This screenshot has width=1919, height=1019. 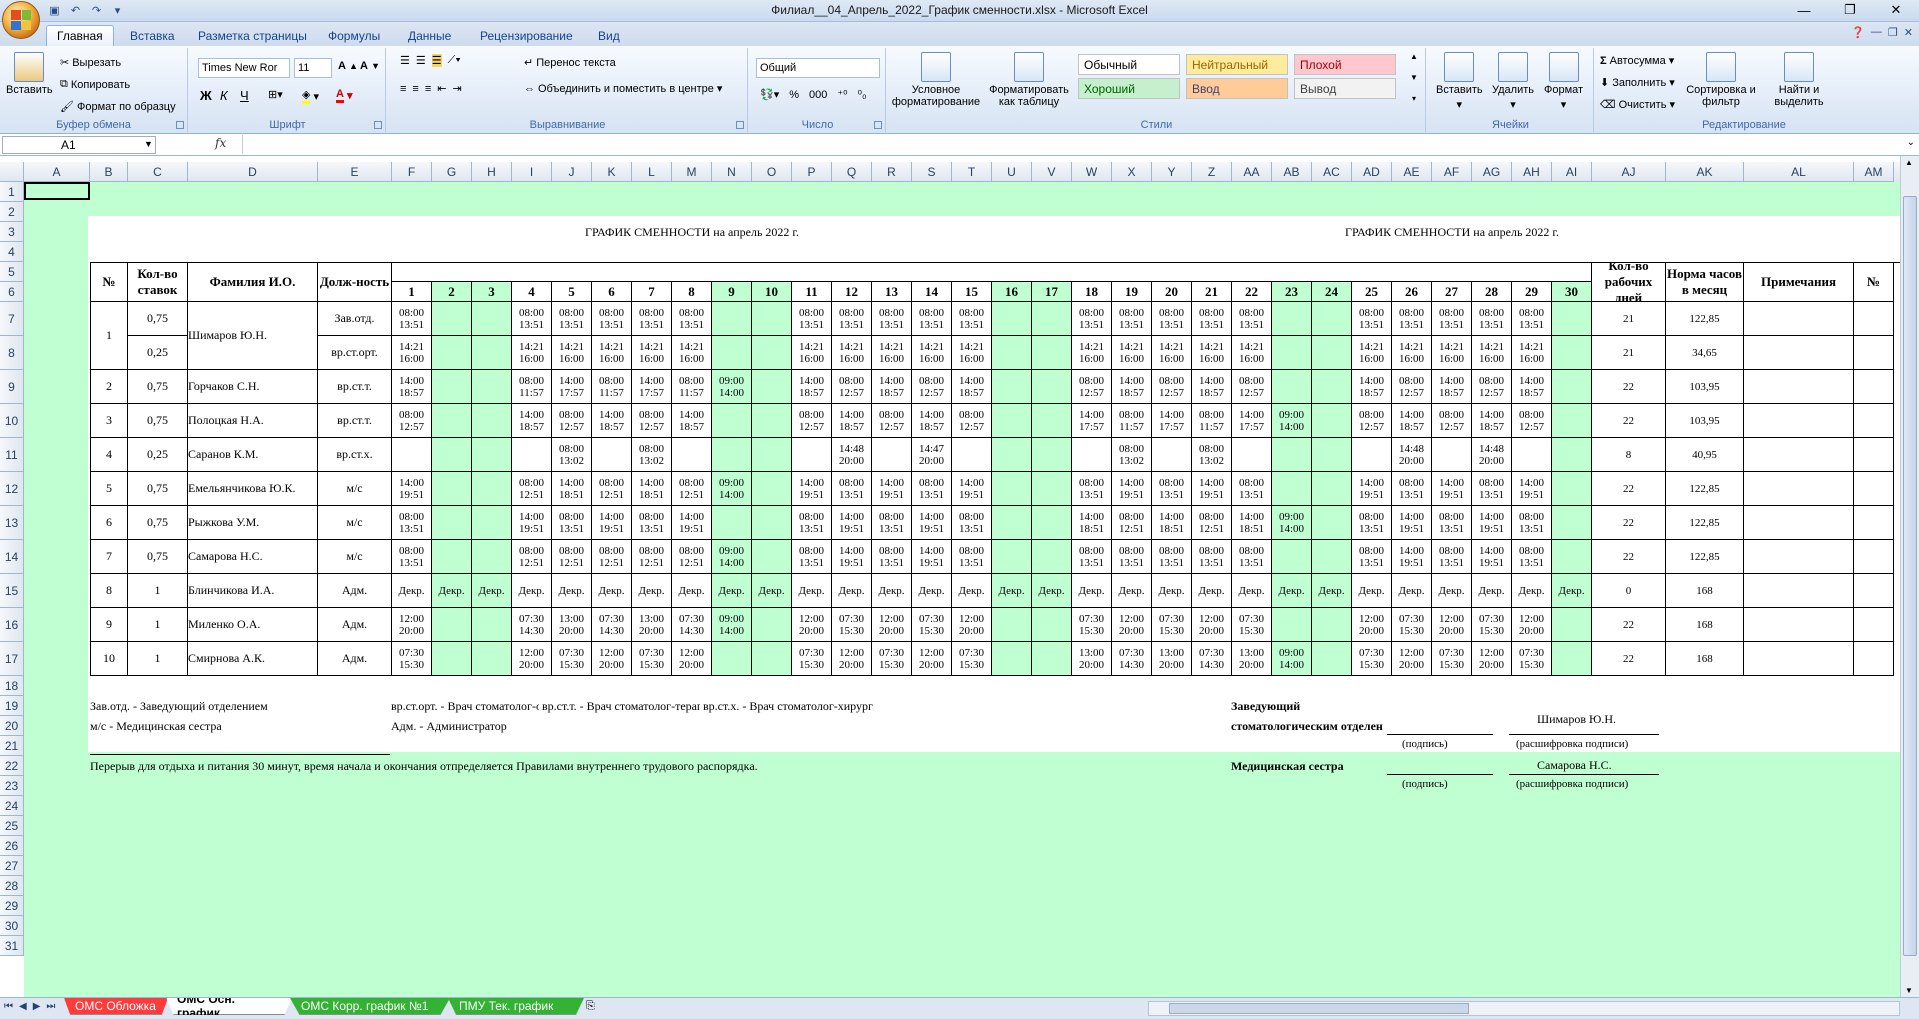 What do you see at coordinates (936, 80) in the screenshot?
I see `conditional-formatting-button: Условное форматирование` at bounding box center [936, 80].